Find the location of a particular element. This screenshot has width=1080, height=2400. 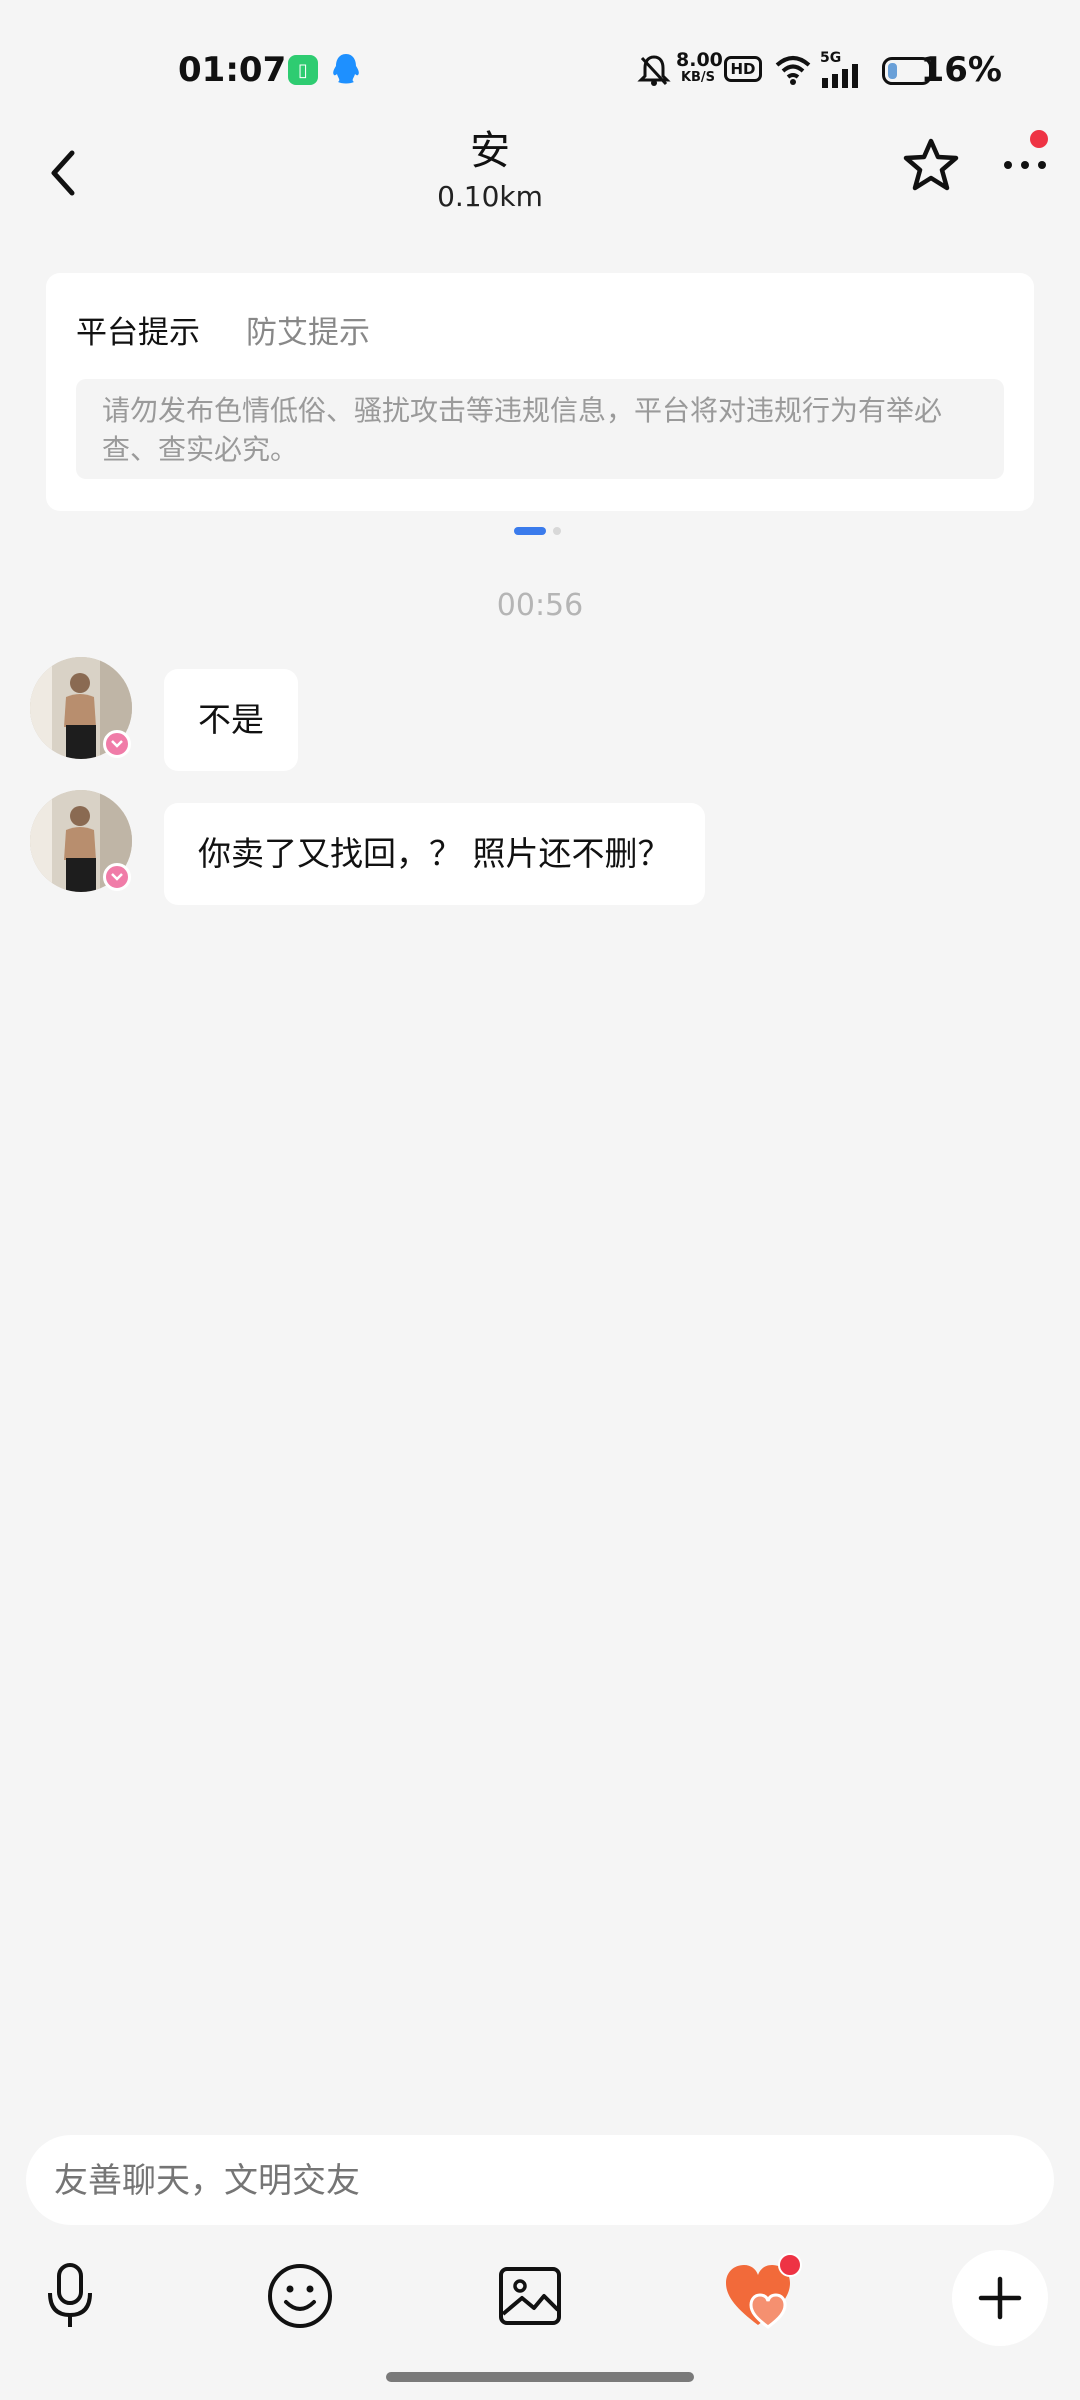

tab-aids-tips: 防艾提示 is located at coordinates (308, 329).